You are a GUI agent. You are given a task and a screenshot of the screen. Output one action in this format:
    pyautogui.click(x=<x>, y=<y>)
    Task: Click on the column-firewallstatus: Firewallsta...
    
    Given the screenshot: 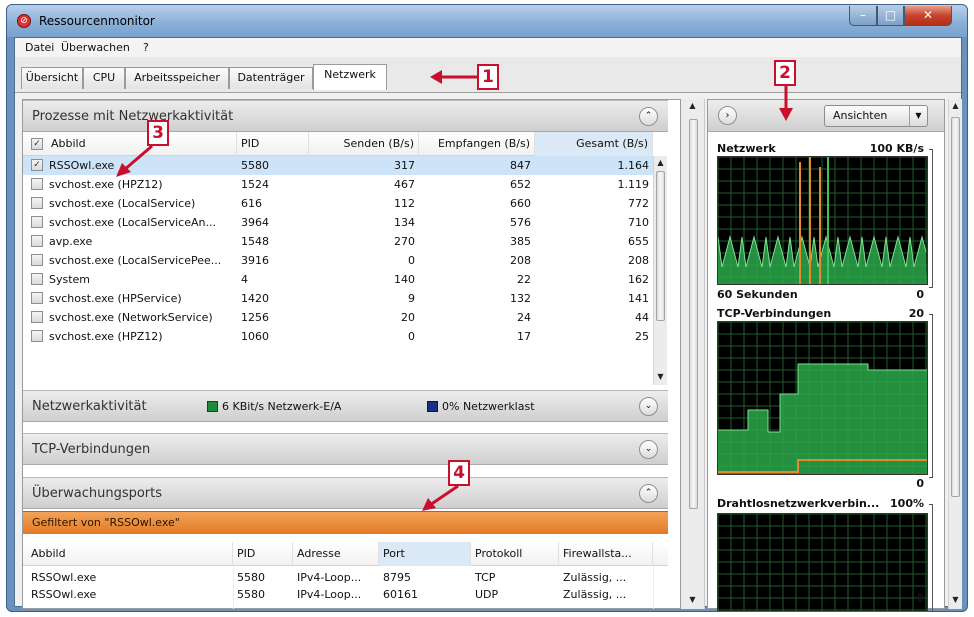 What is the action you would take?
    pyautogui.click(x=606, y=554)
    